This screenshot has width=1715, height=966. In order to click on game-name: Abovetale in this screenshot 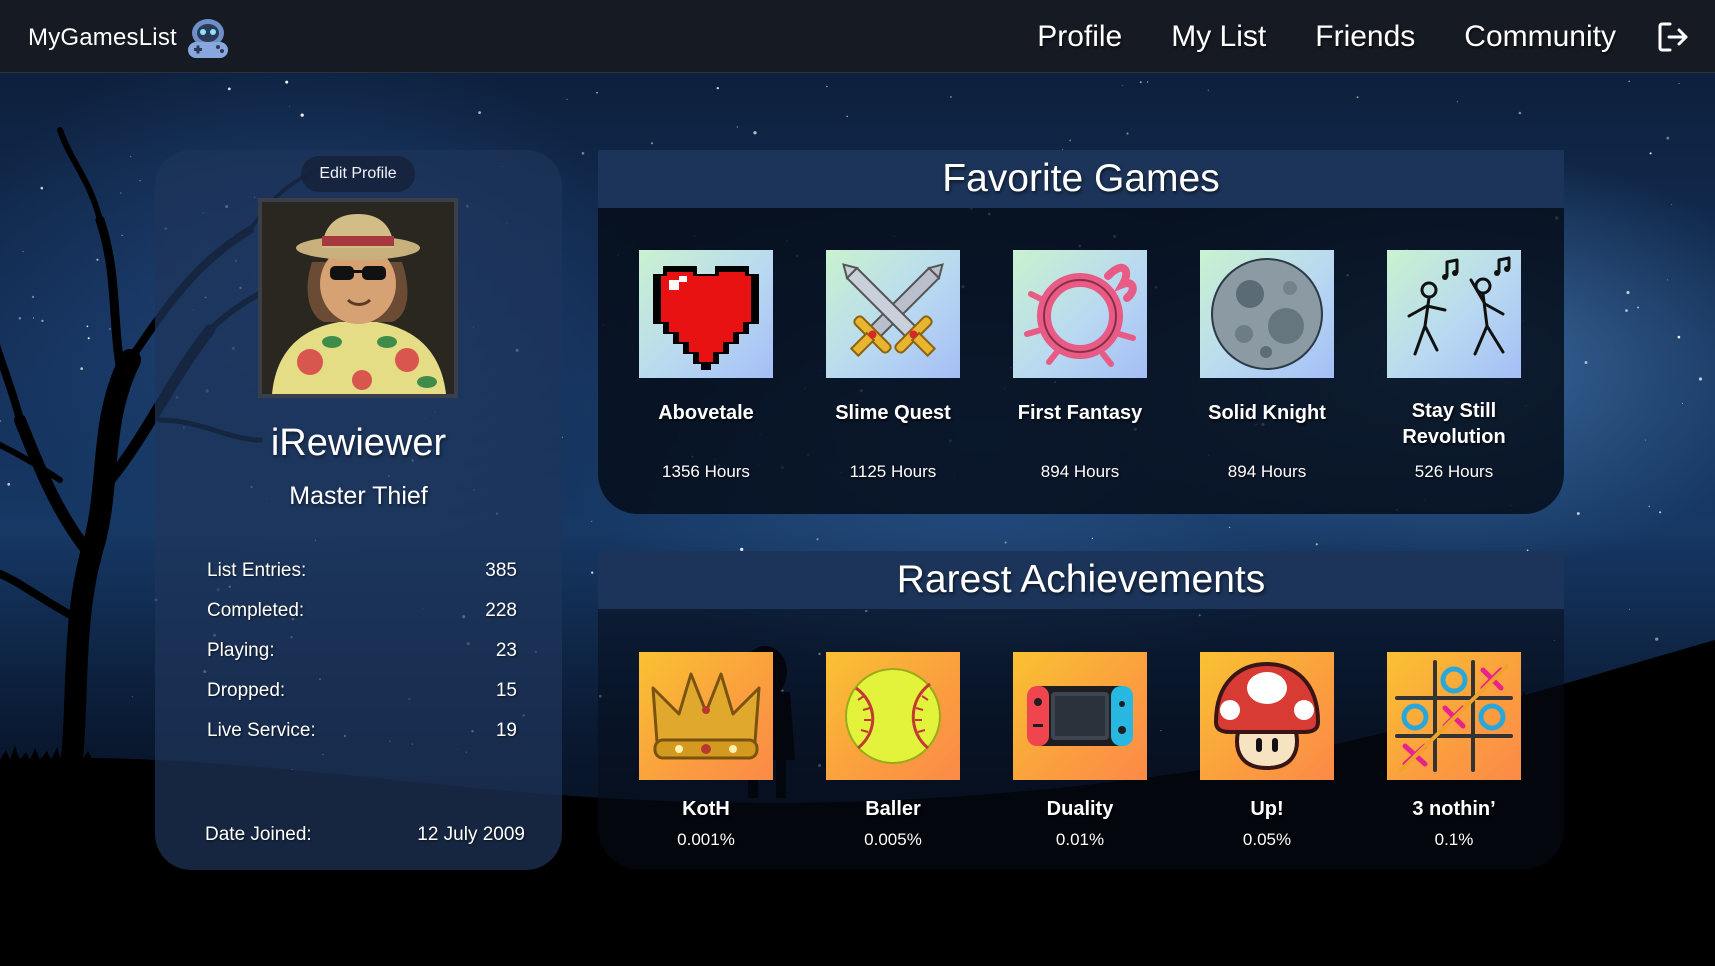, I will do `click(706, 413)`.